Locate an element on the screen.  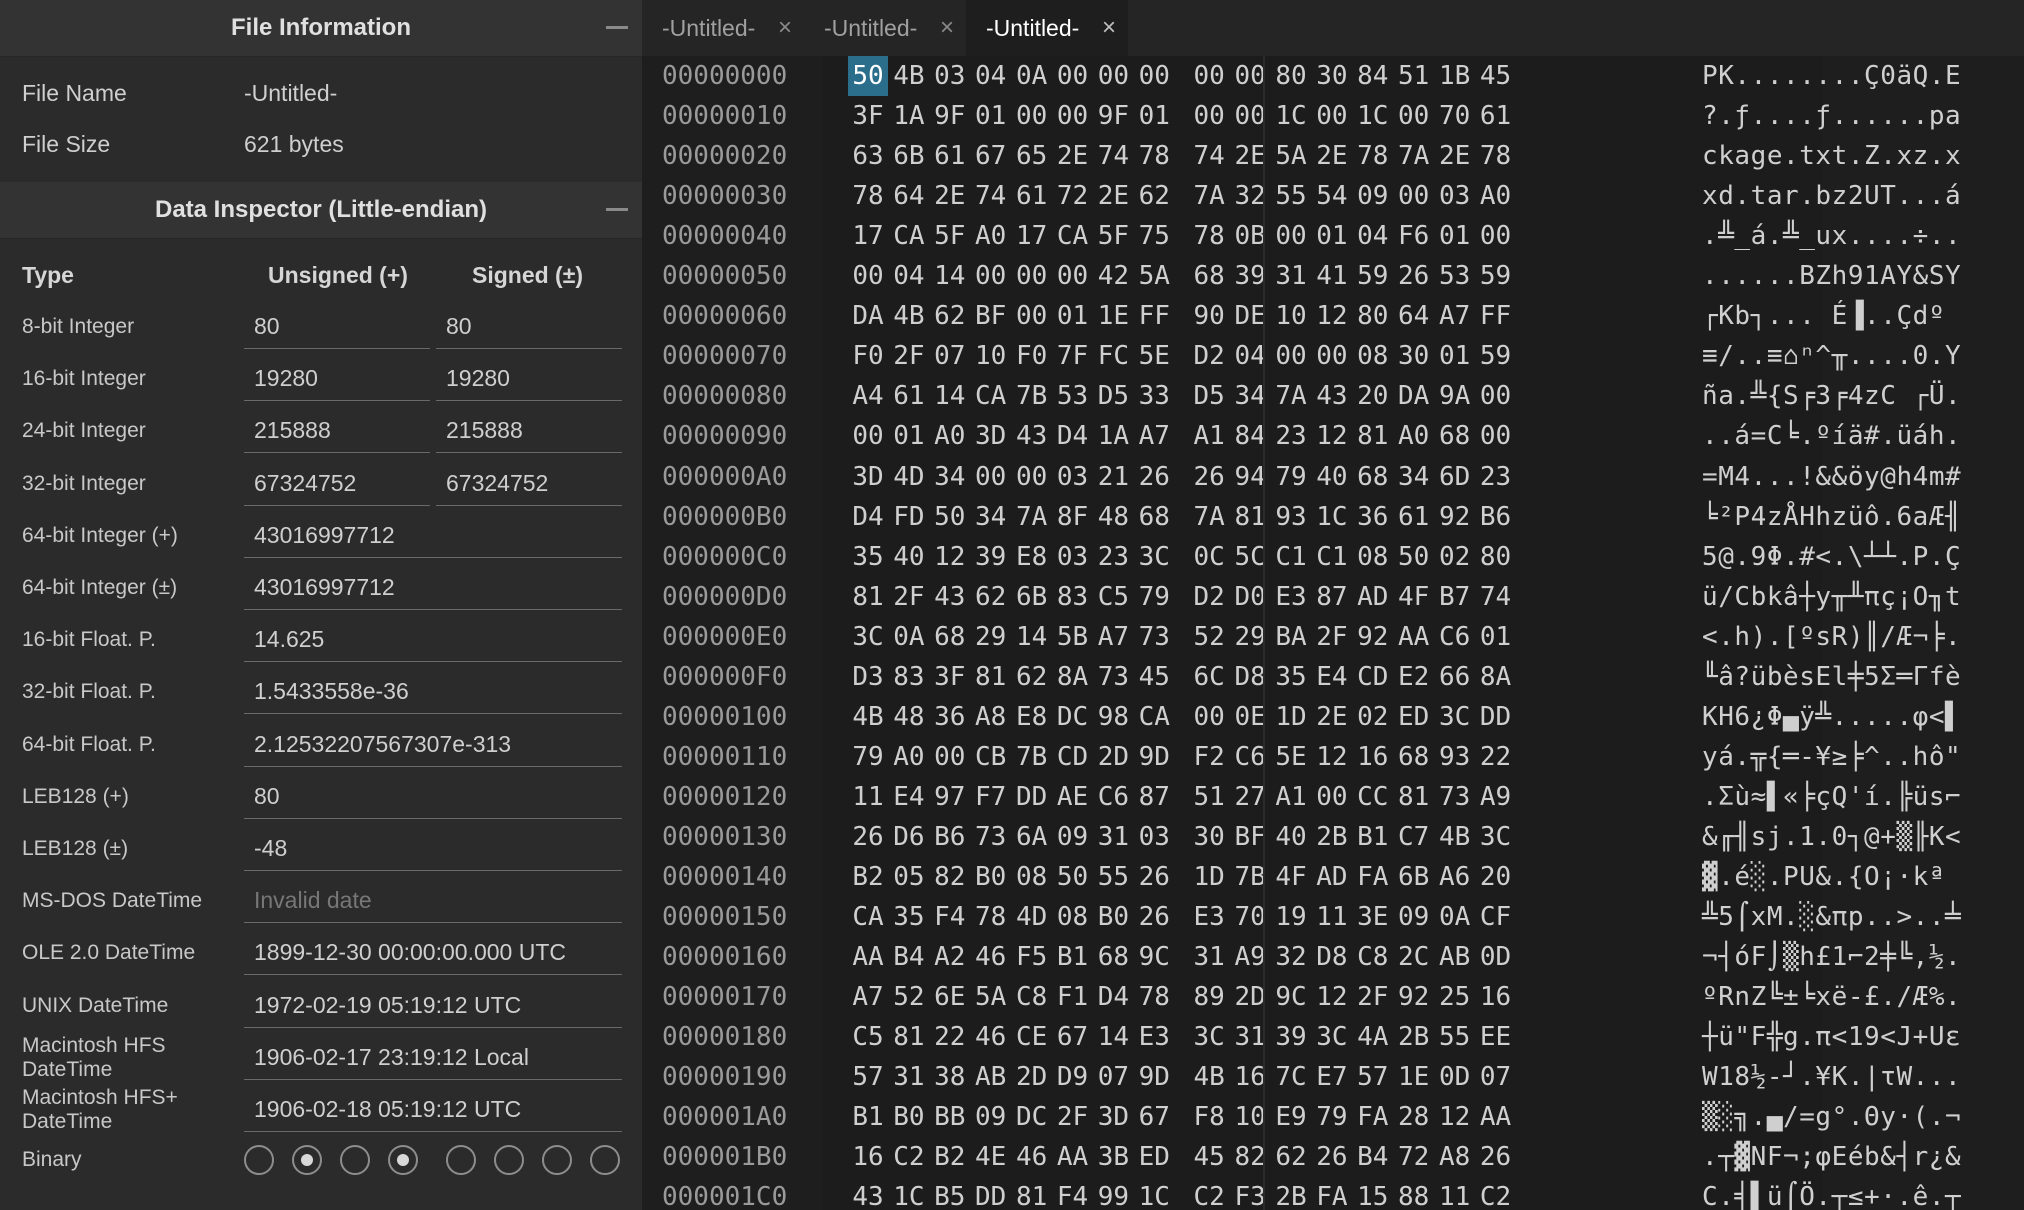
hex-byte: 7F is located at coordinates (1073, 356).